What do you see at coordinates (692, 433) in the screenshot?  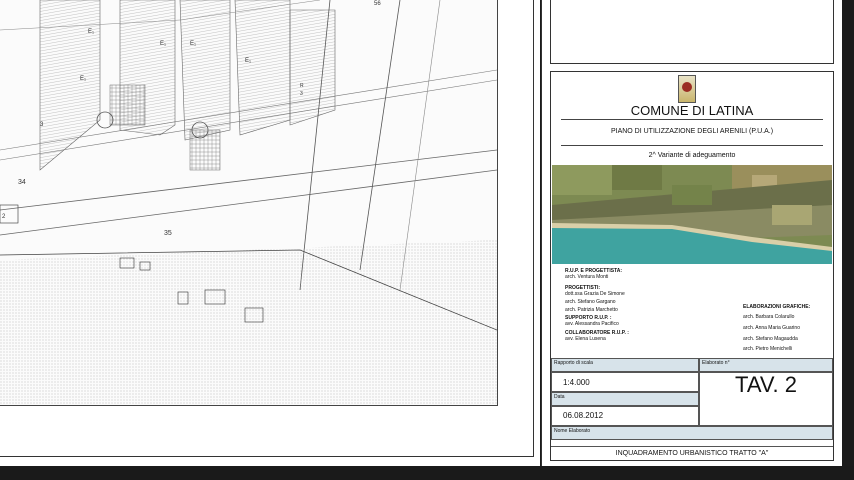 I see `name-label: Nome Elaborato` at bounding box center [692, 433].